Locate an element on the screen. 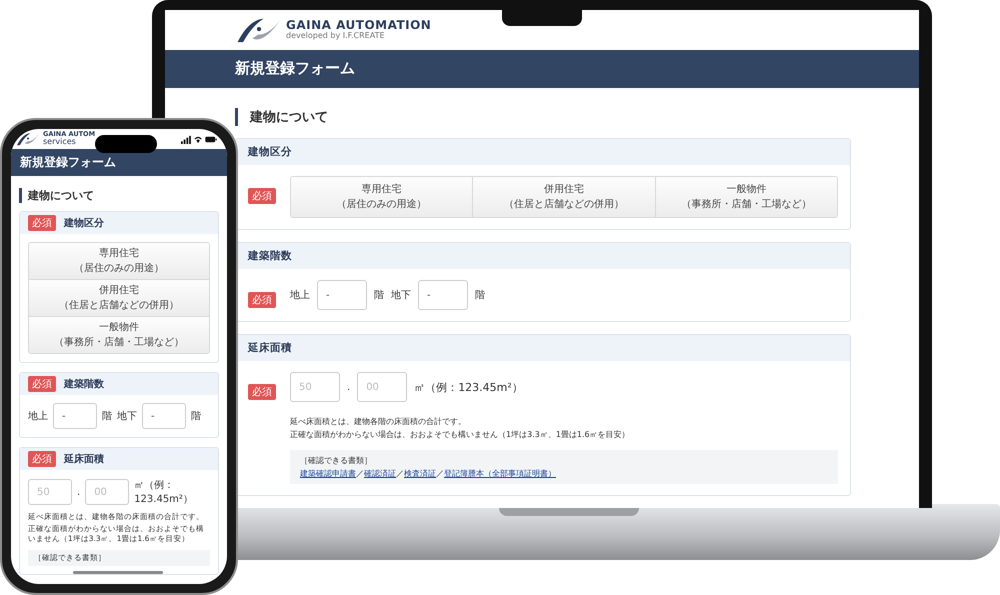  logo-icon is located at coordinates (28, 139).